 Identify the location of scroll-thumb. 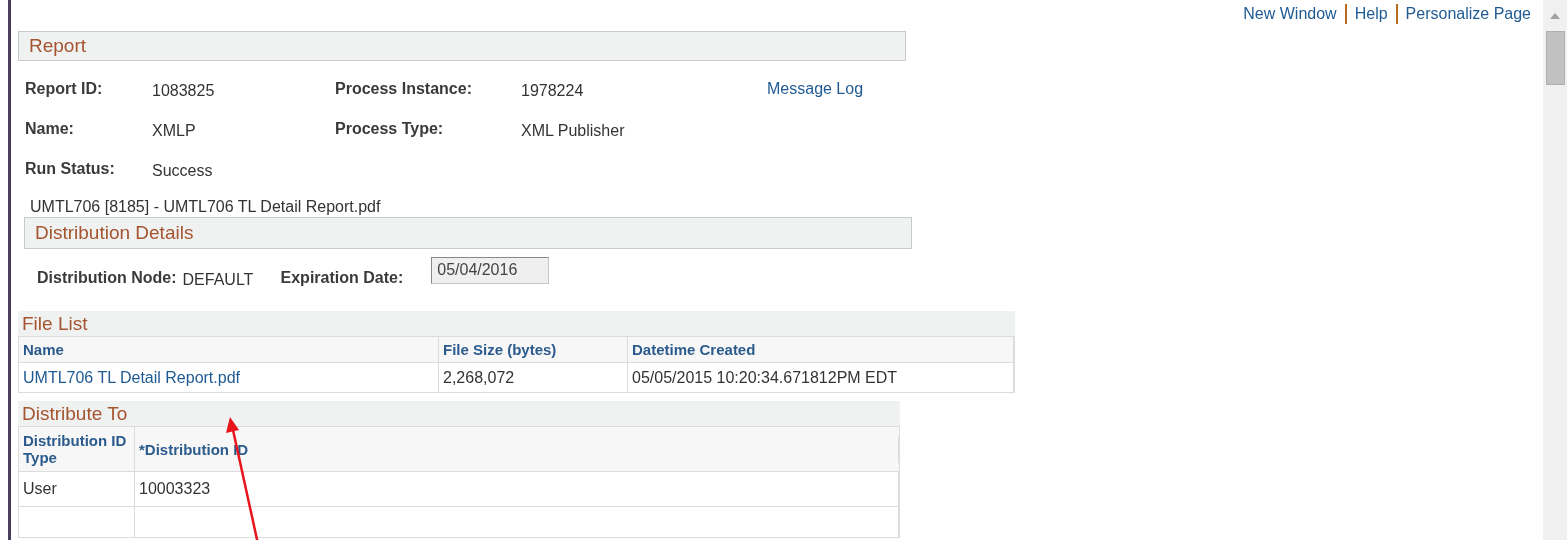
(1555, 58).